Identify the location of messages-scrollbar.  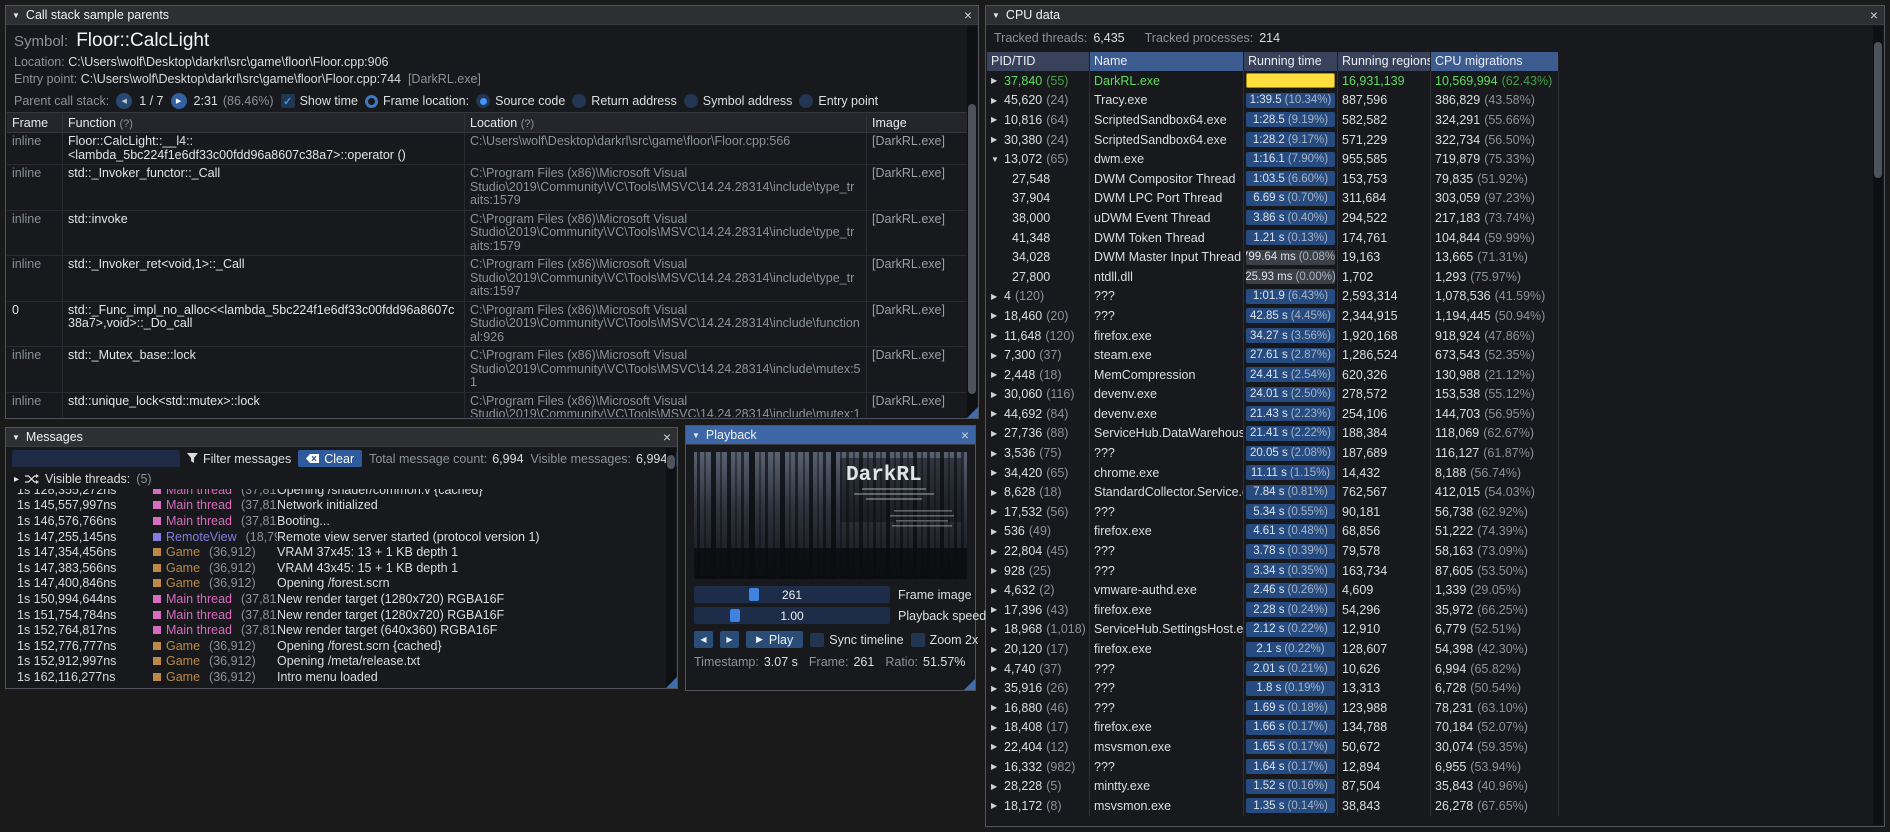
(671, 567).